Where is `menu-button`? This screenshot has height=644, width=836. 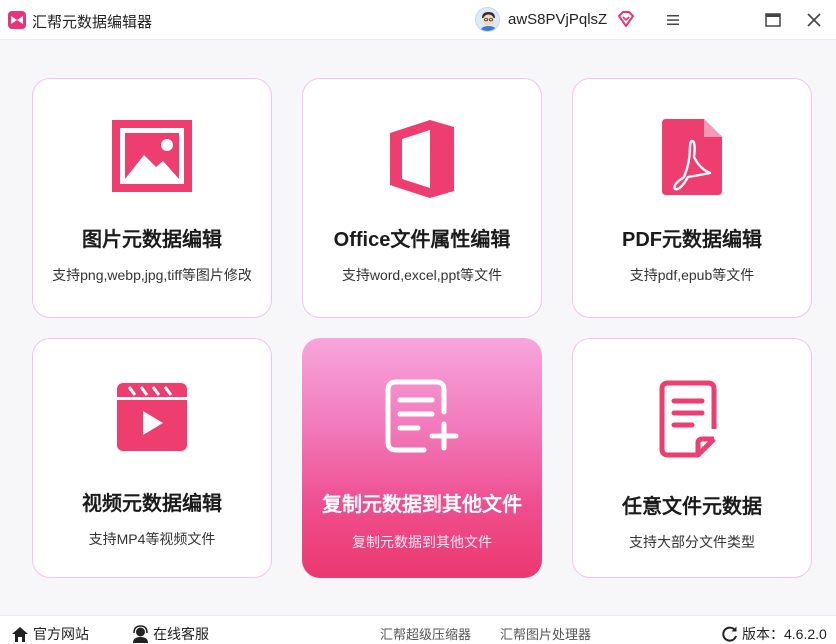
menu-button is located at coordinates (673, 20).